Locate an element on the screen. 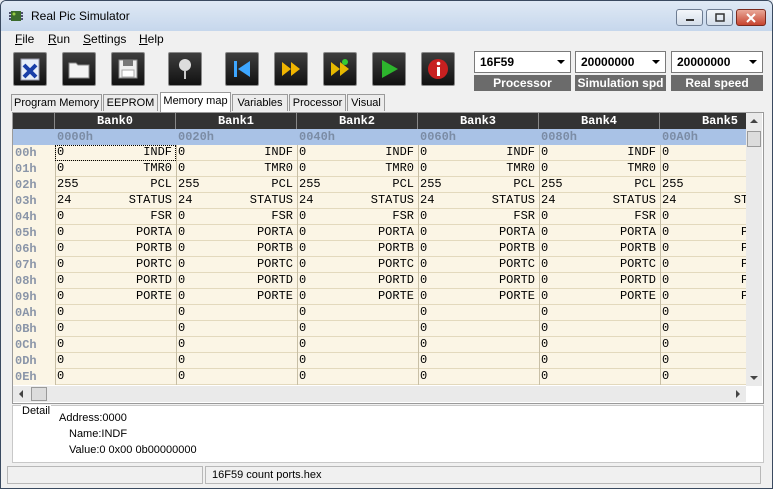 This screenshot has width=773, height=489. scroll-right-button is located at coordinates (738, 394).